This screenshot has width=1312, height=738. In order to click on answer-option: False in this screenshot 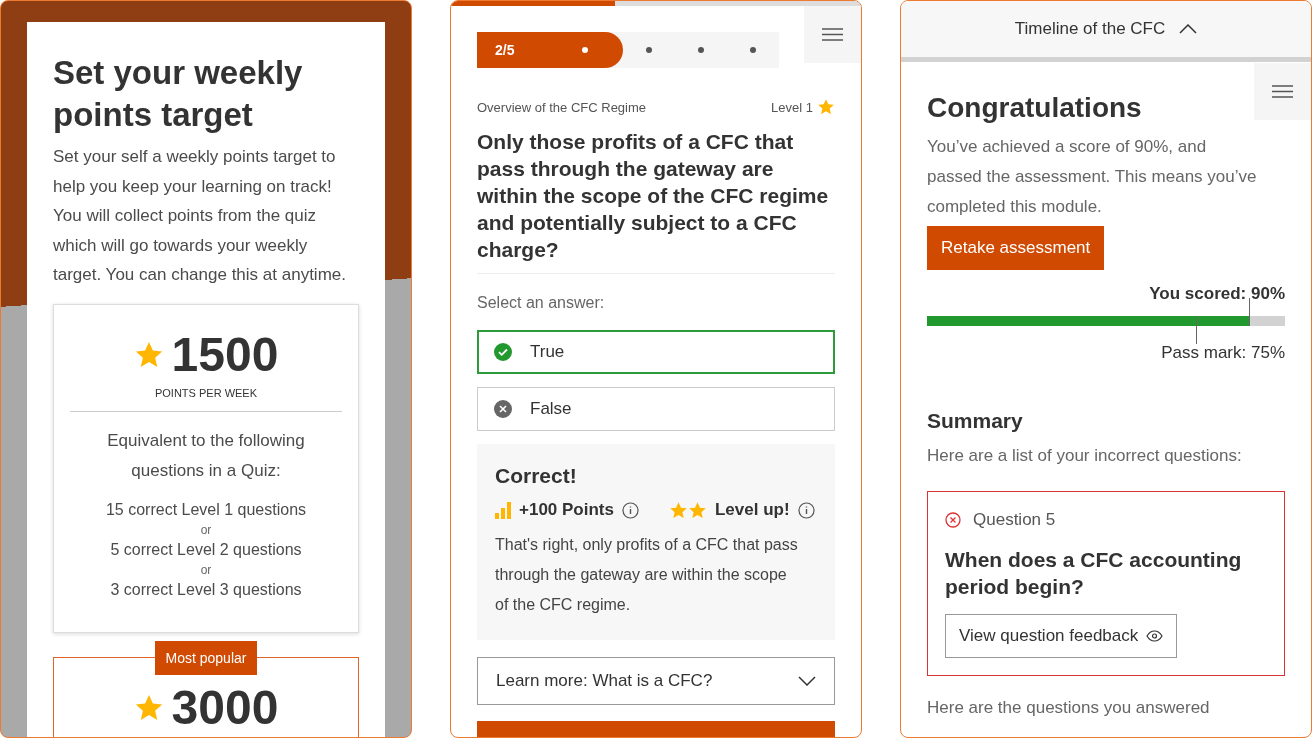, I will do `click(656, 409)`.